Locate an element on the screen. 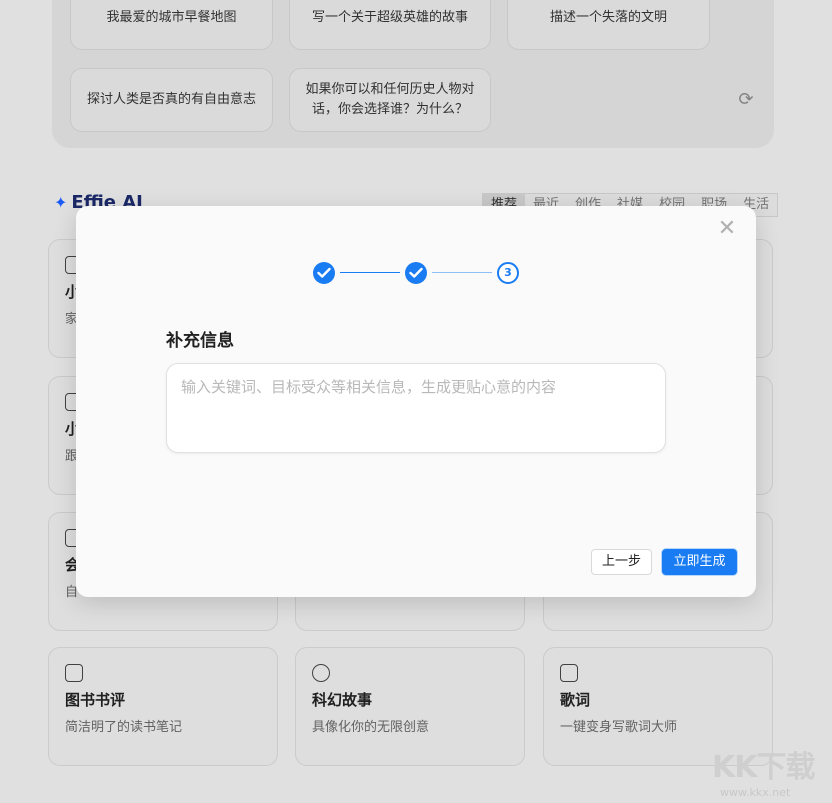  supplement-info-input is located at coordinates (416, 408).